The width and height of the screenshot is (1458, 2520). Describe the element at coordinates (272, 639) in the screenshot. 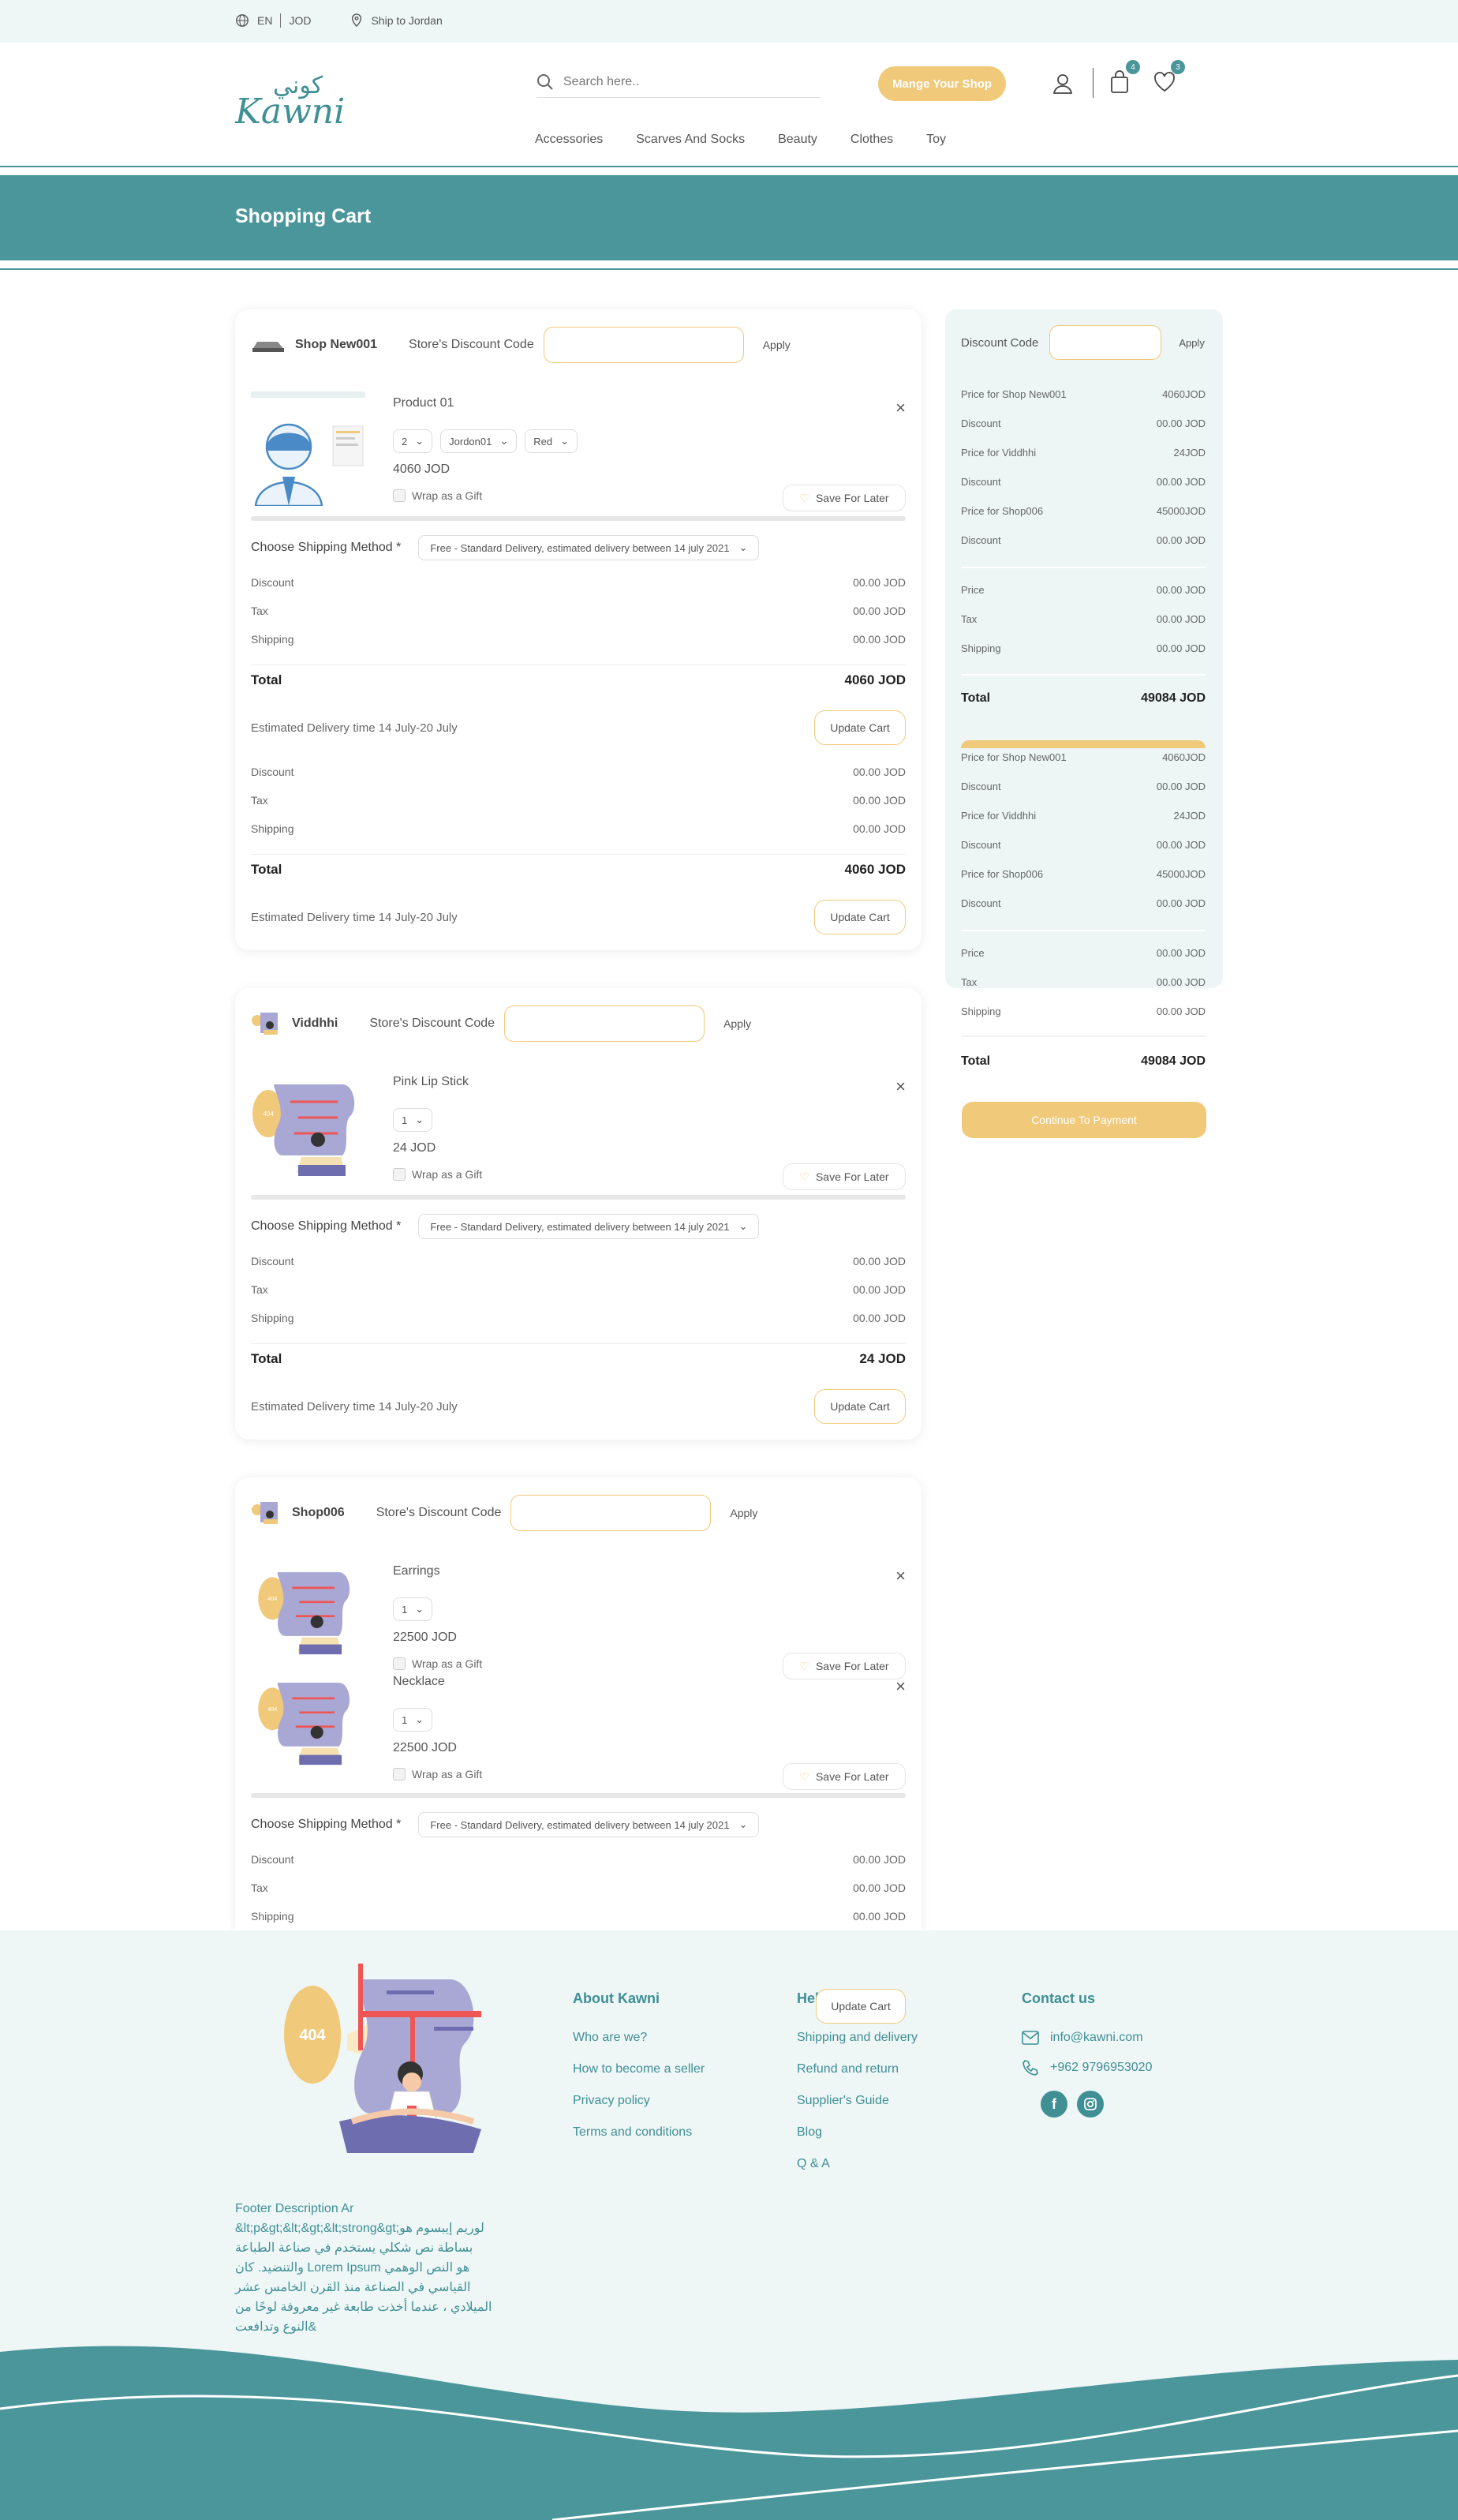

I see `row-label: Shipping` at that location.